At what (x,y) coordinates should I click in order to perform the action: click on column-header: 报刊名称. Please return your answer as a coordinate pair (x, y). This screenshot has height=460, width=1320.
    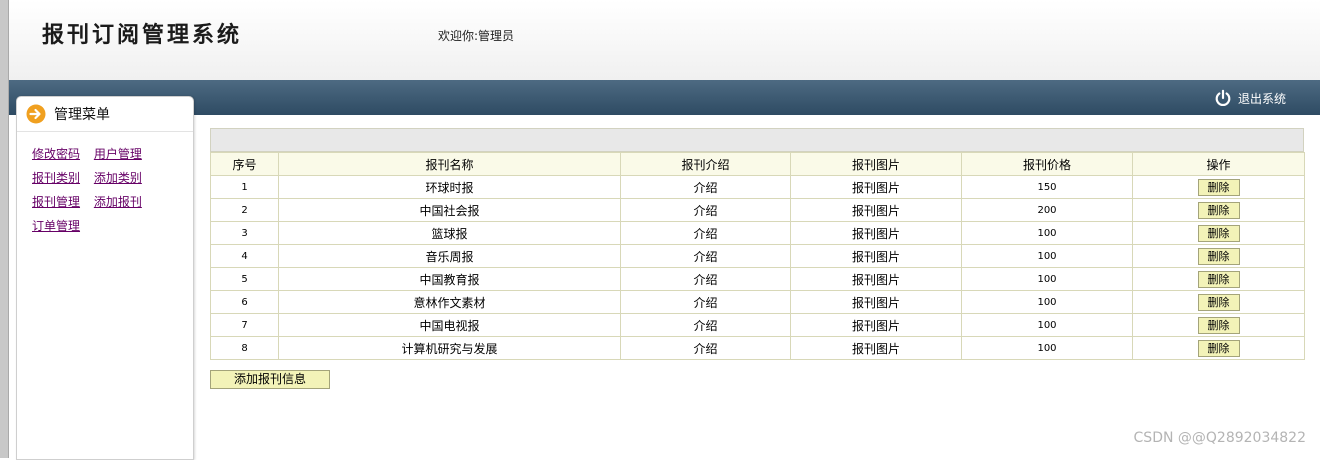
    Looking at the image, I should click on (449, 164).